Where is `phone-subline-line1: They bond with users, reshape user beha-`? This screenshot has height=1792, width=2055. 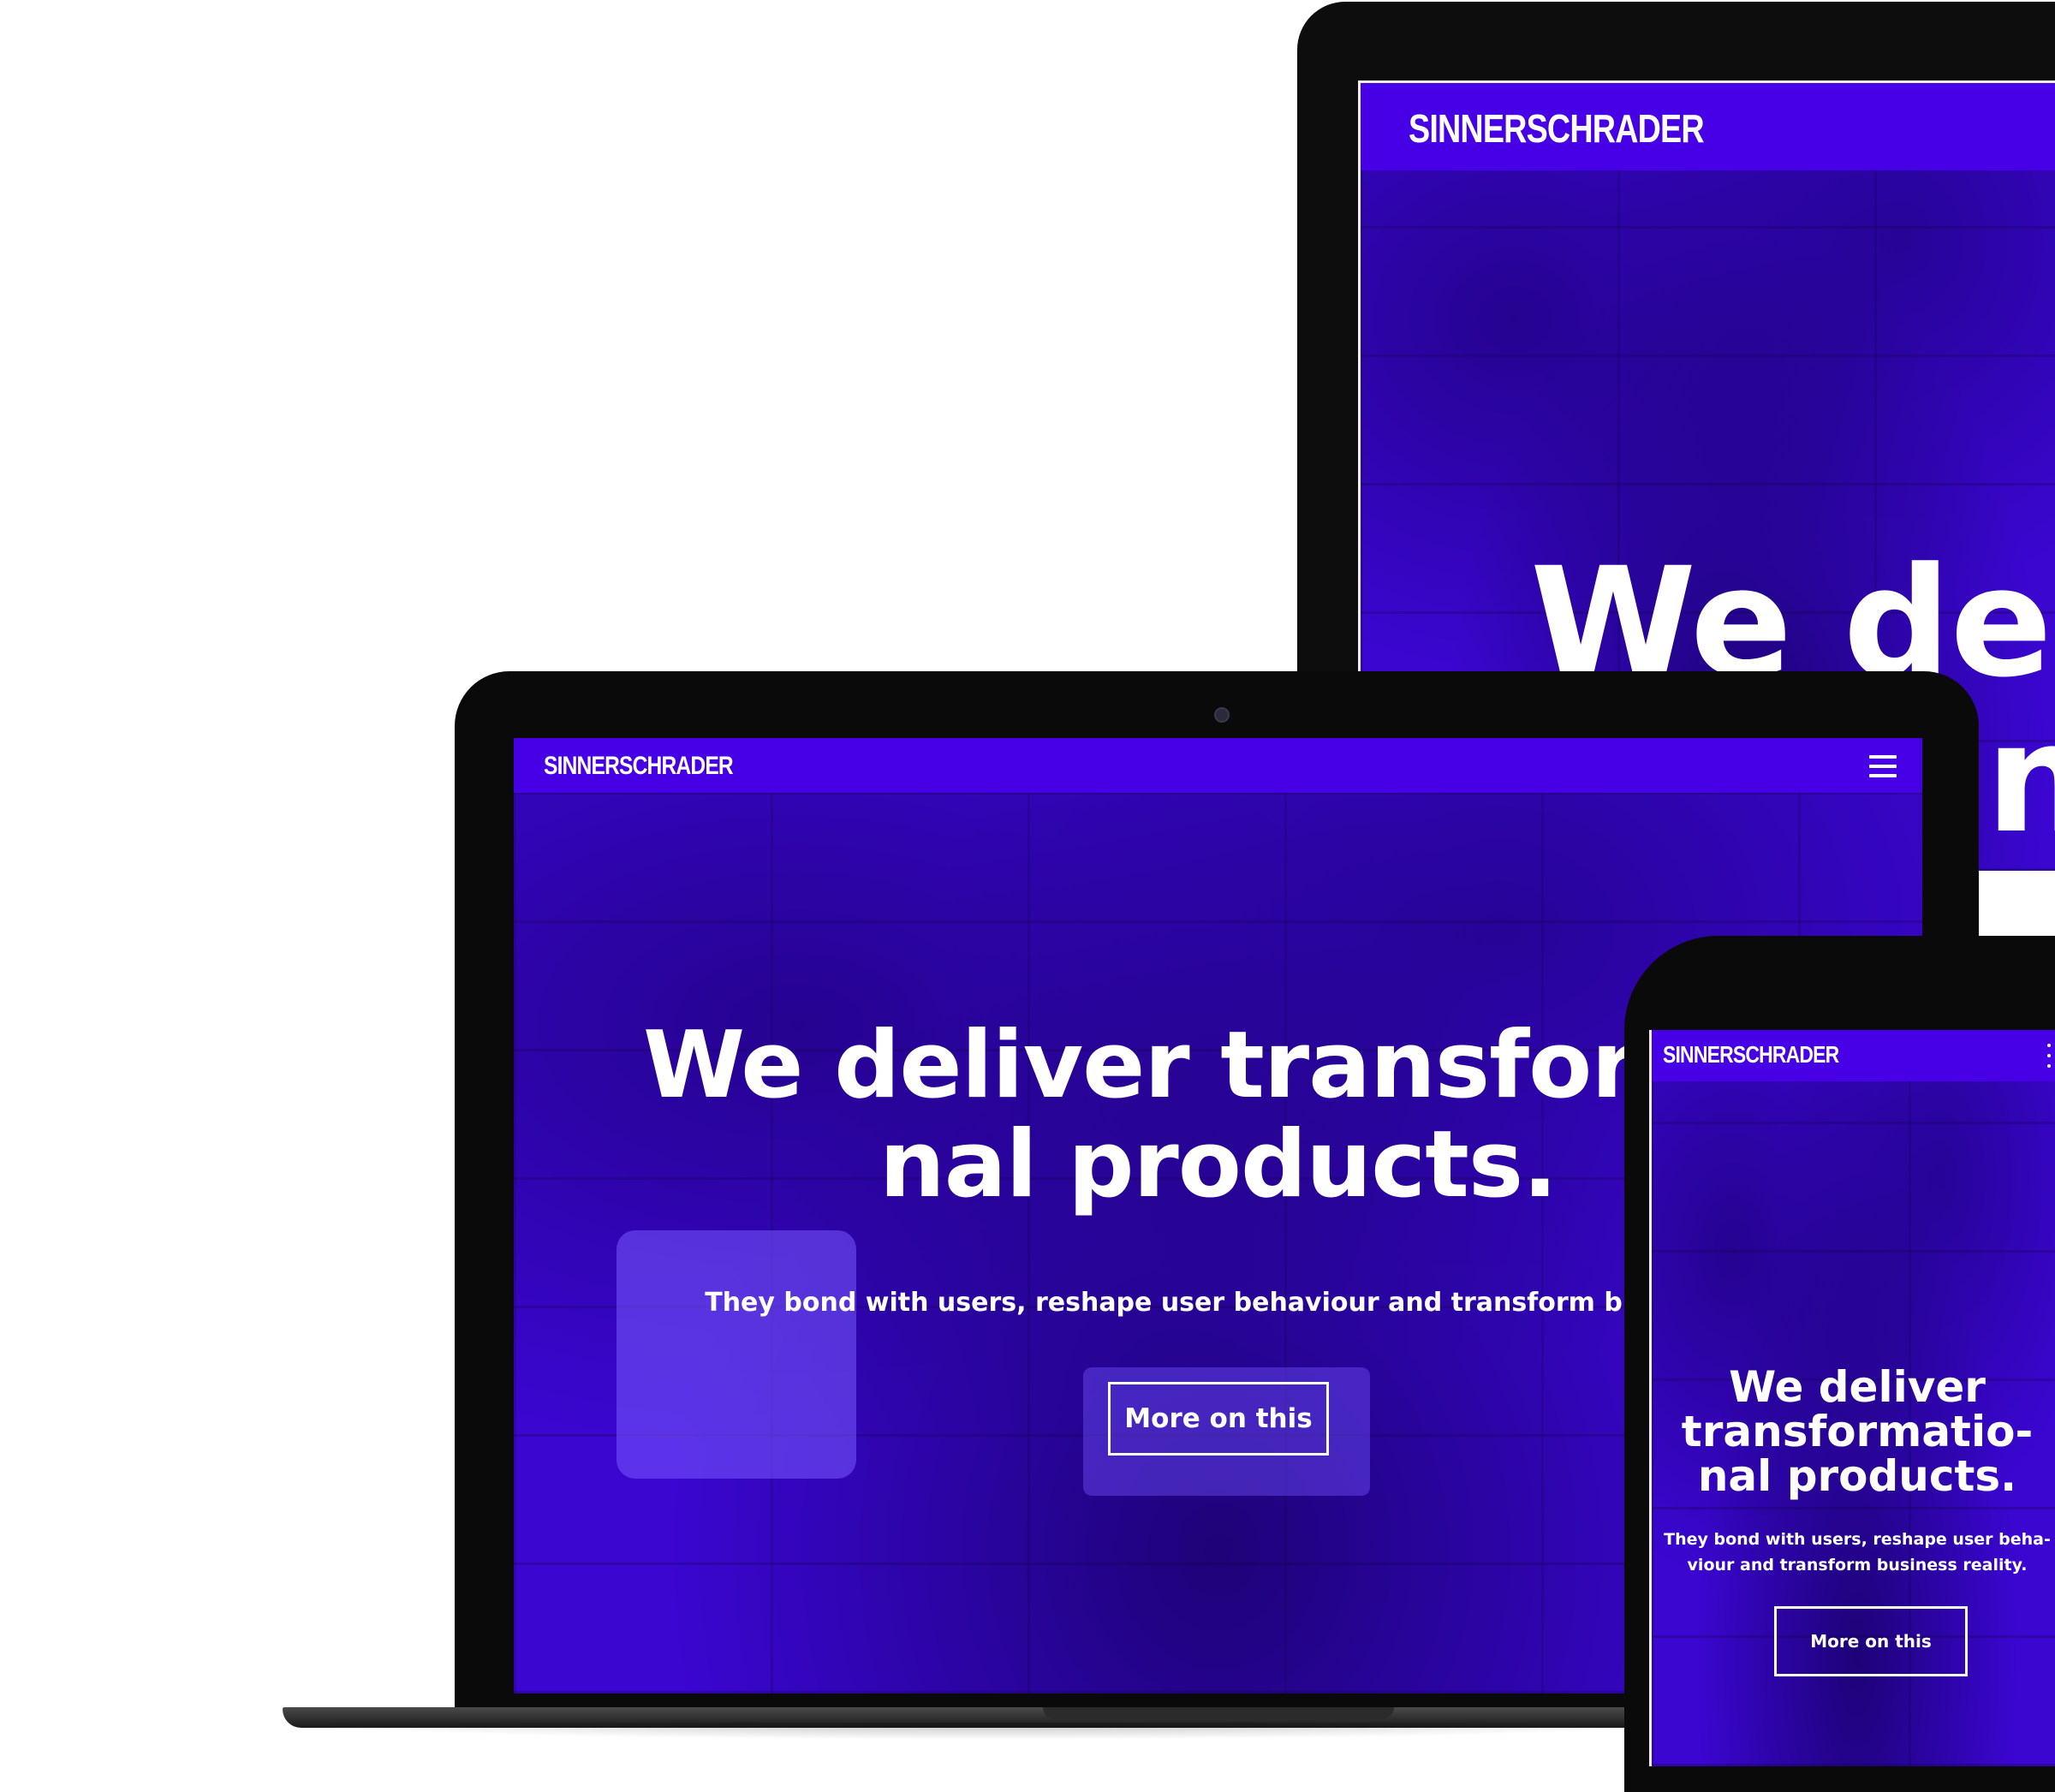 phone-subline-line1: They bond with users, reshape user beha- is located at coordinates (1857, 1539).